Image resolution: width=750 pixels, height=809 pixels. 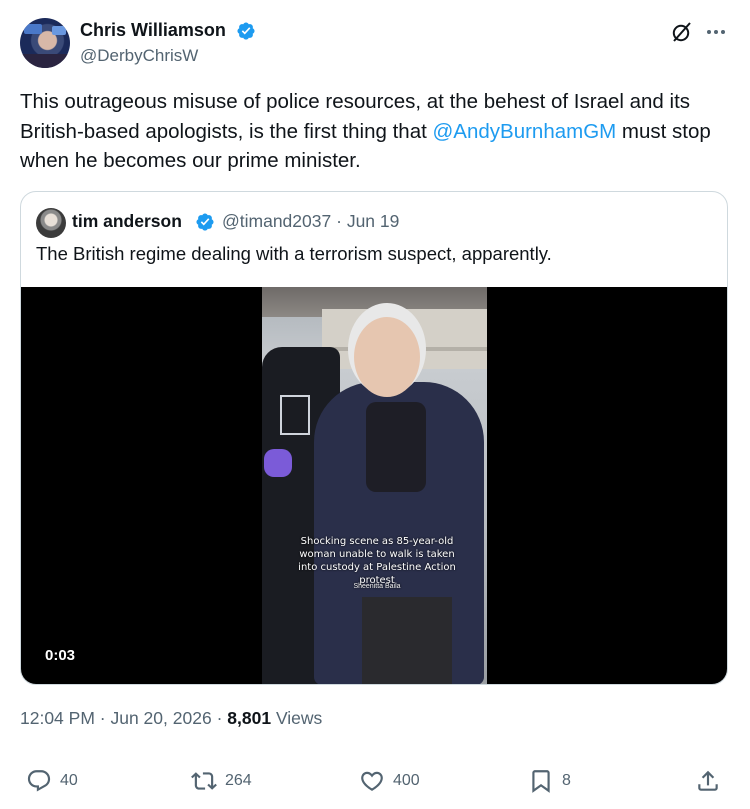 I want to click on video-credit: Sheenitta Baila, so click(x=377, y=586).